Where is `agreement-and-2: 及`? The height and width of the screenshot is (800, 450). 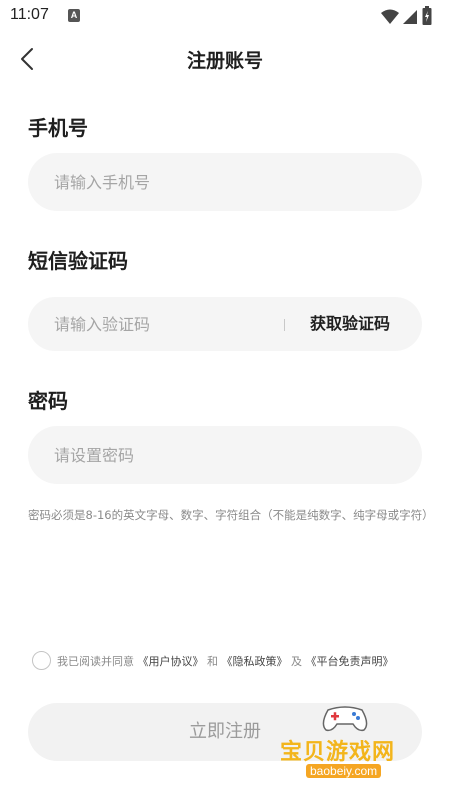 agreement-and-2: 及 is located at coordinates (296, 661).